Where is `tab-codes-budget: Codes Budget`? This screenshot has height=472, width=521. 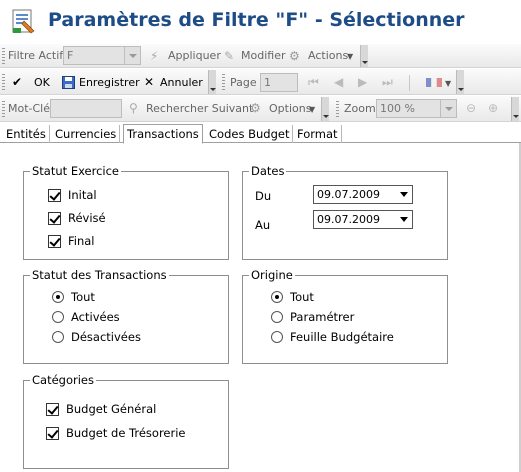 tab-codes-budget: Codes Budget is located at coordinates (250, 134).